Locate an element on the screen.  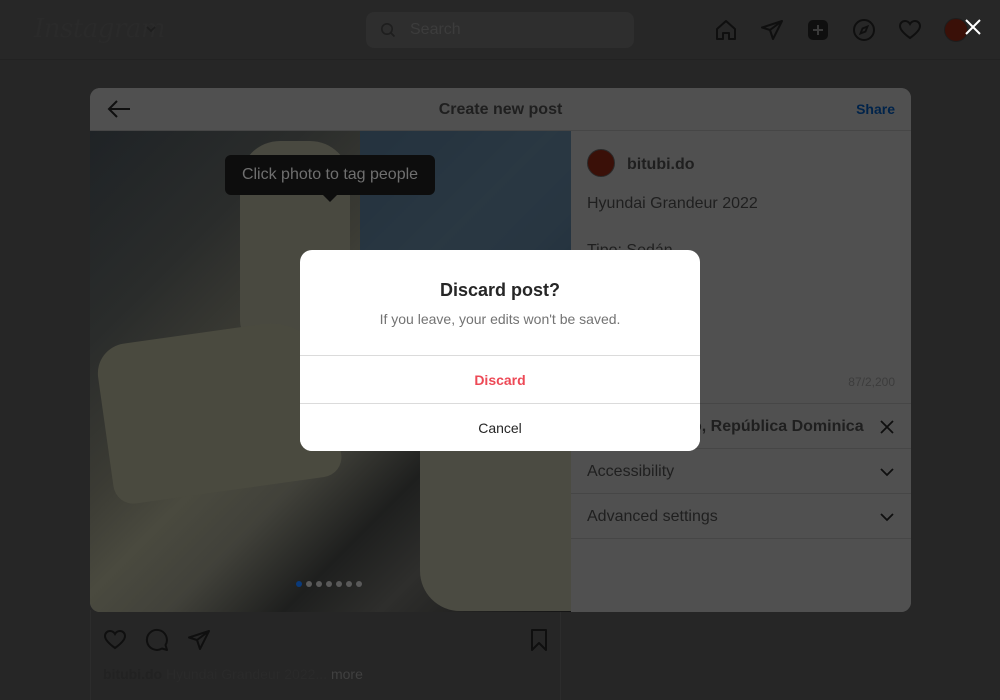
caption-line: Hyundai Grandeur 2022 is located at coordinates (672, 204).